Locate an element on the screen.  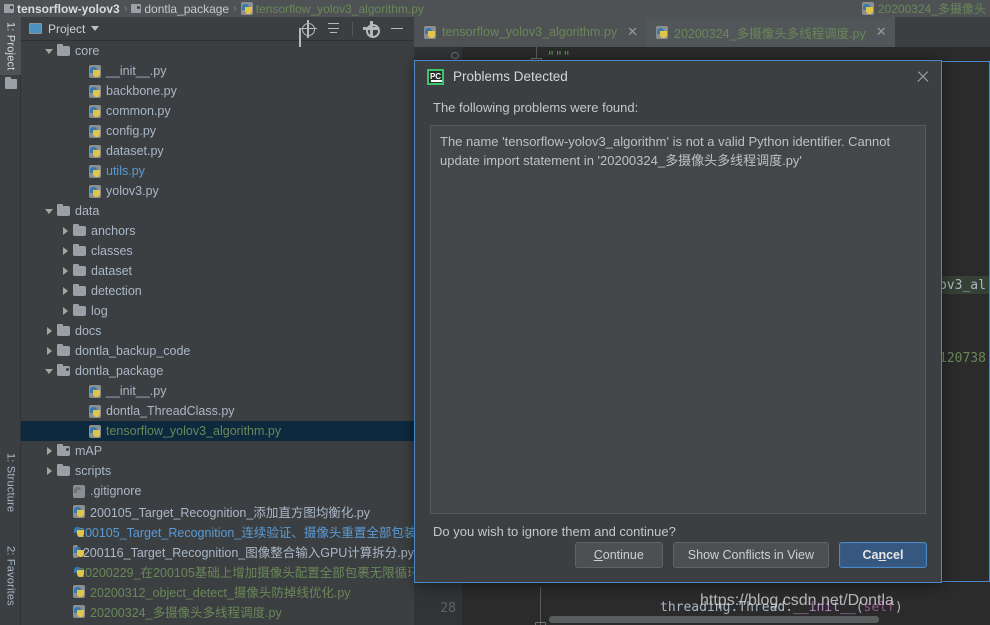
tree-row: config.py is located at coordinates (217, 131).